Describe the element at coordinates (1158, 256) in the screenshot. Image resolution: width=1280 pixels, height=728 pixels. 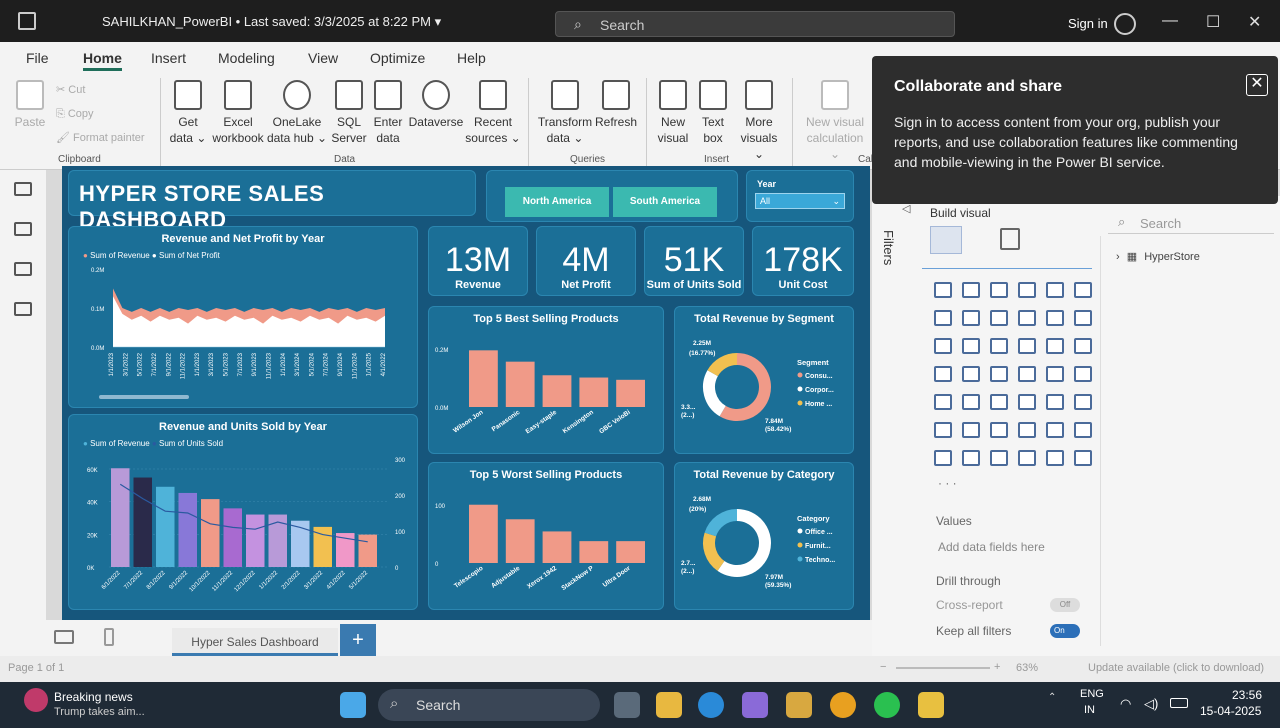
I see `data-tree-item: › ▦ HyperStore` at that location.